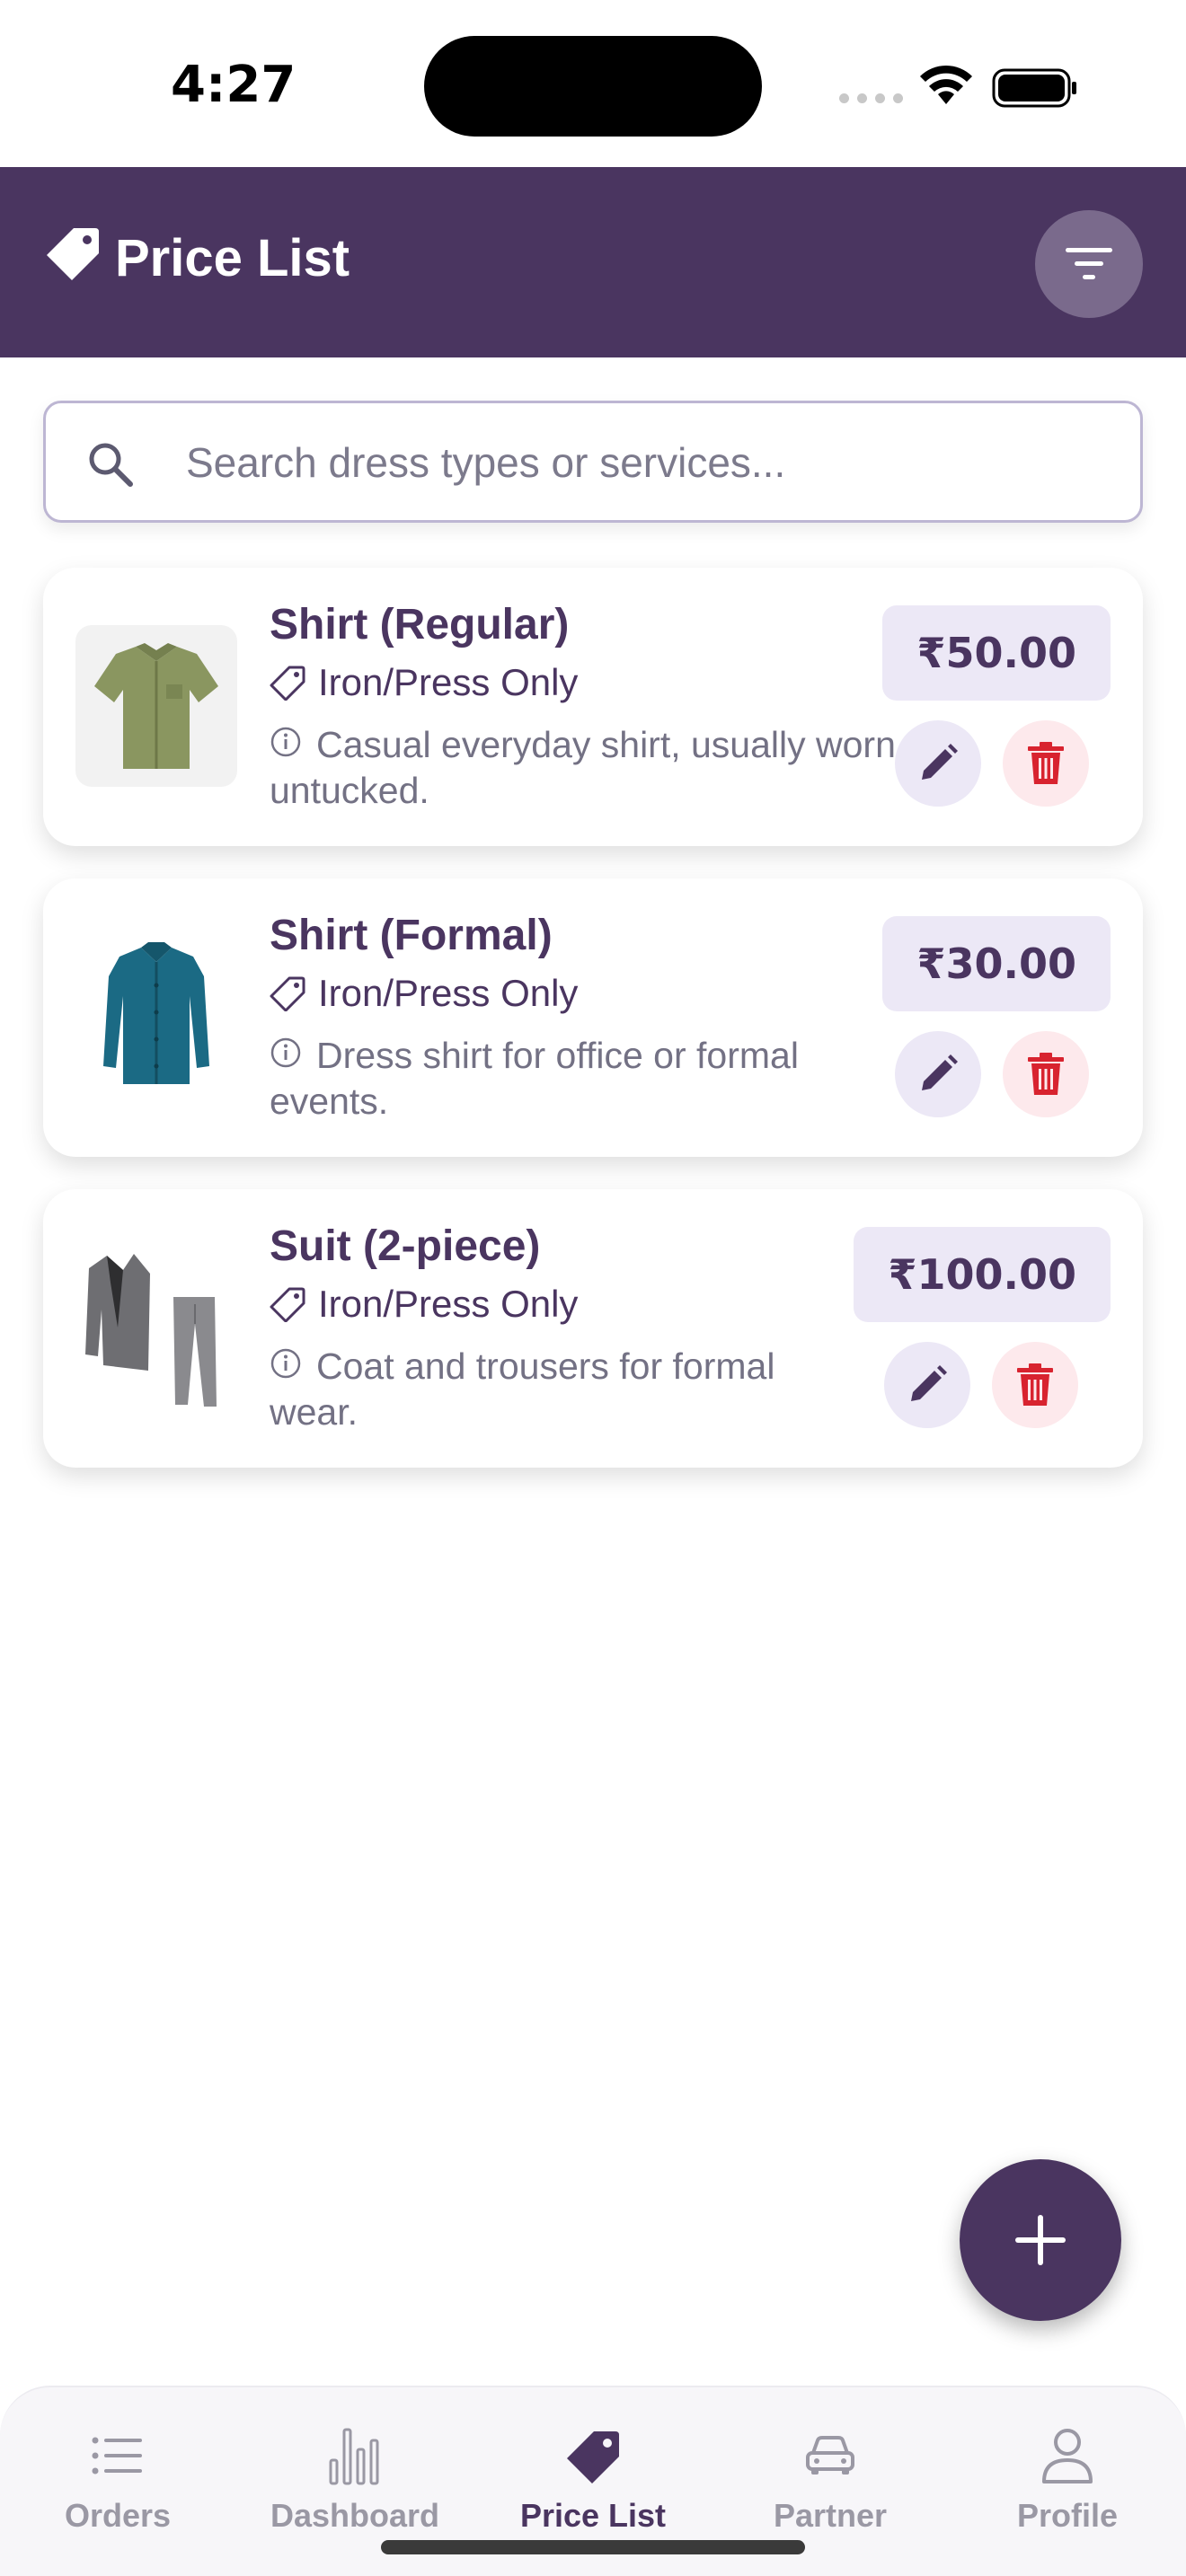 The image size is (1186, 2576). What do you see at coordinates (354, 2456) in the screenshot?
I see `bar-chart-icon` at bounding box center [354, 2456].